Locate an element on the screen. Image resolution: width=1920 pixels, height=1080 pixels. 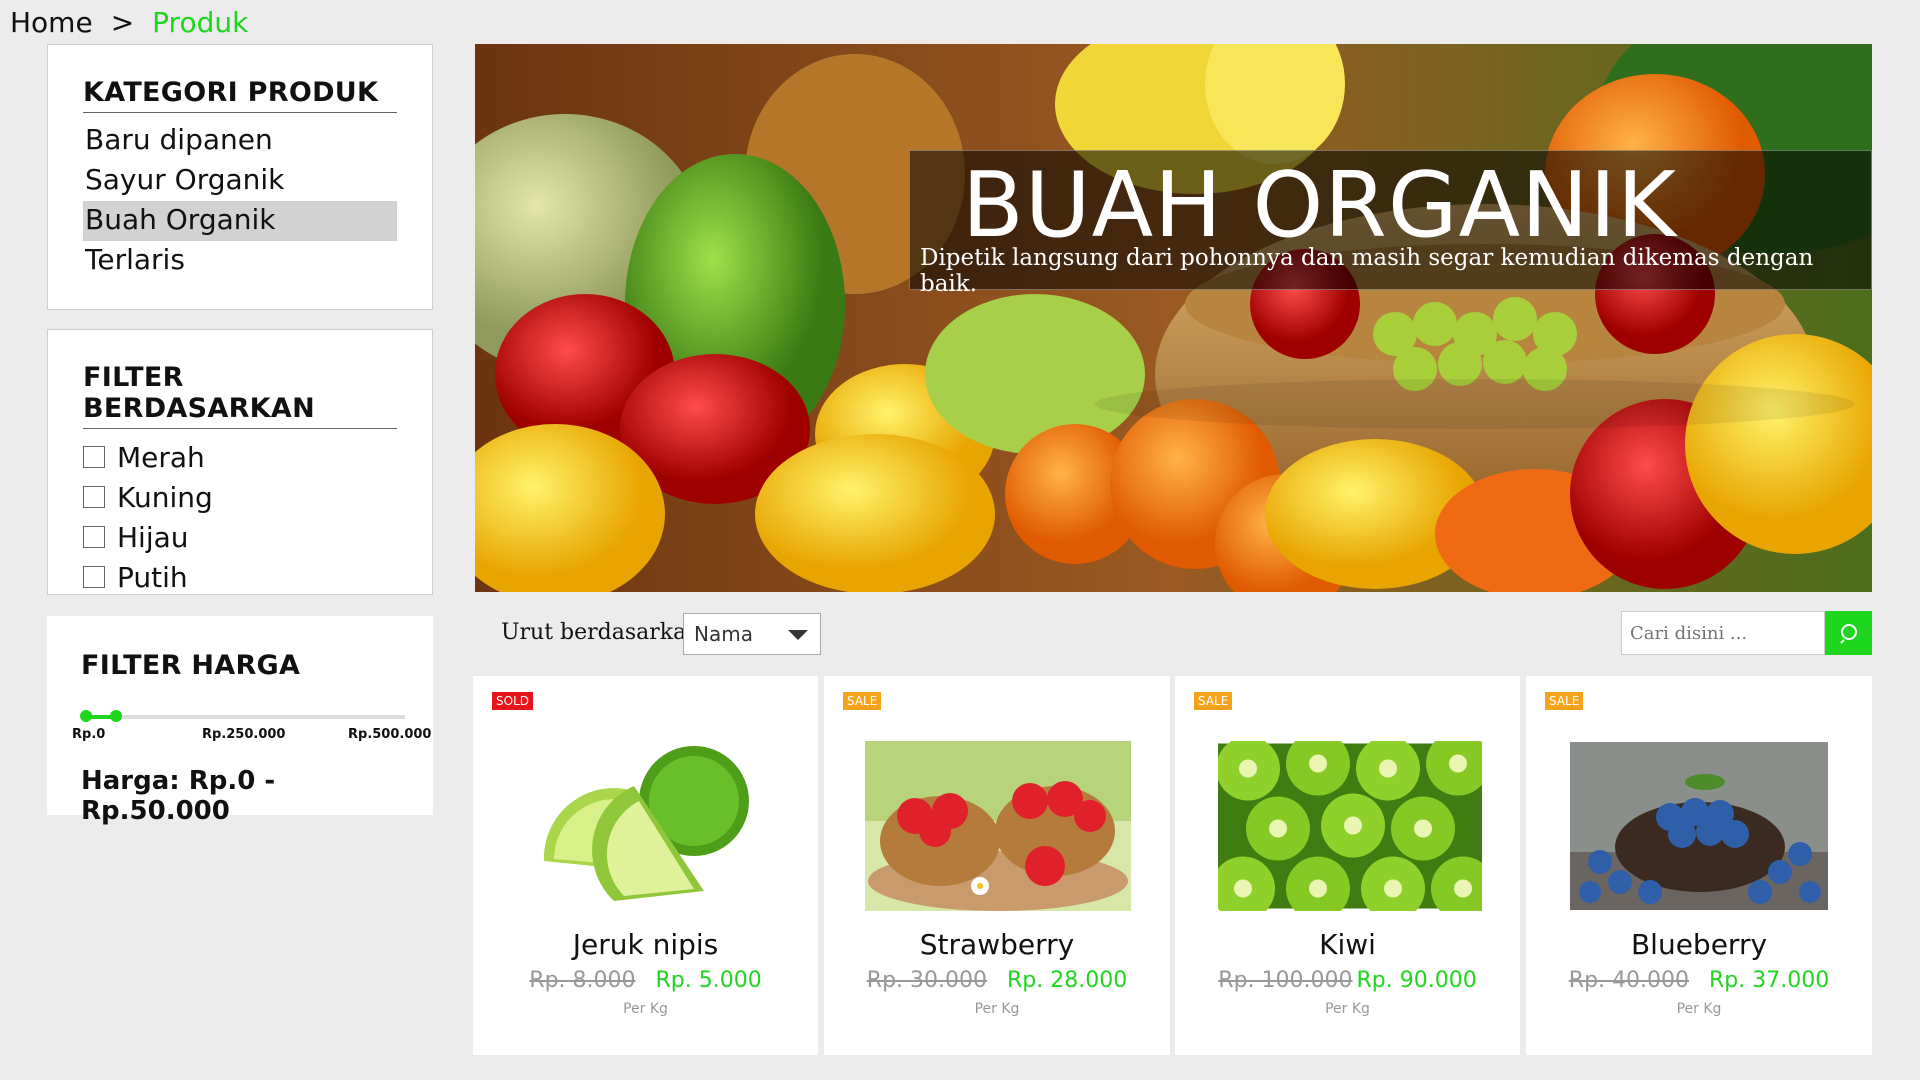
product-price: Rp. 5.000 is located at coordinates (708, 980).